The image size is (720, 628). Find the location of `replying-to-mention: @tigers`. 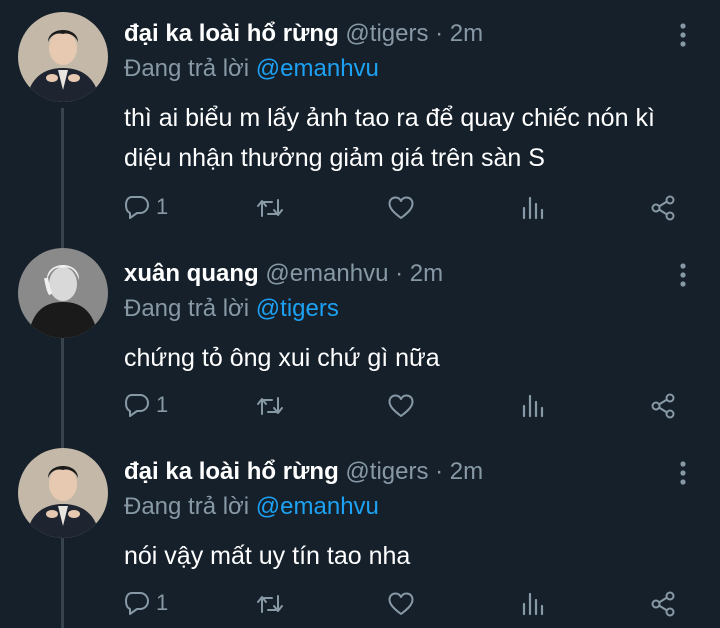

replying-to-mention: @tigers is located at coordinates (297, 308).